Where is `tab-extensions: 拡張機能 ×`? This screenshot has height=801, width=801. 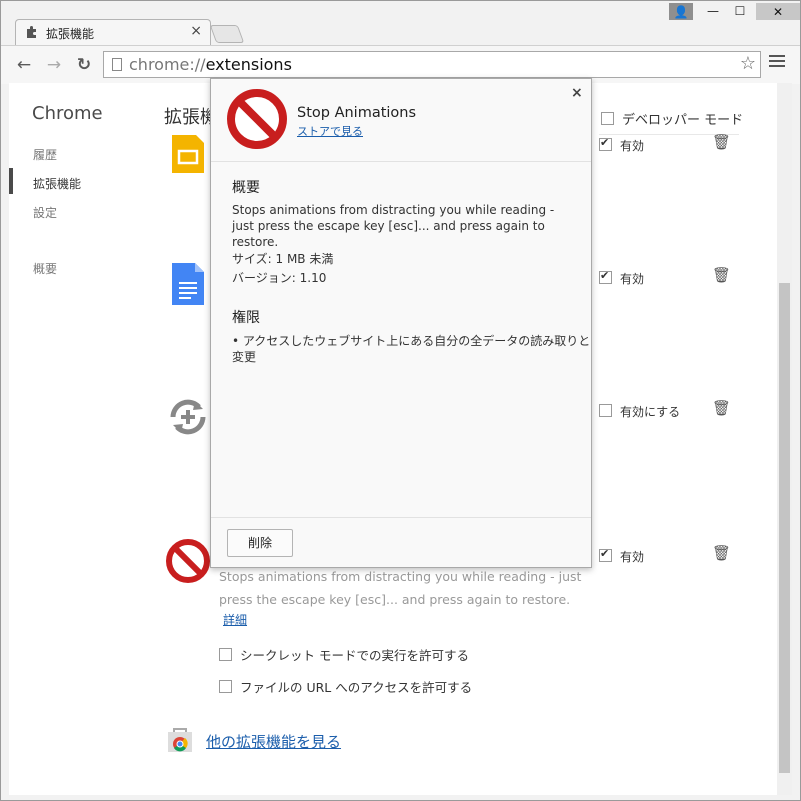
tab-extensions: 拡張機能 × is located at coordinates (113, 32).